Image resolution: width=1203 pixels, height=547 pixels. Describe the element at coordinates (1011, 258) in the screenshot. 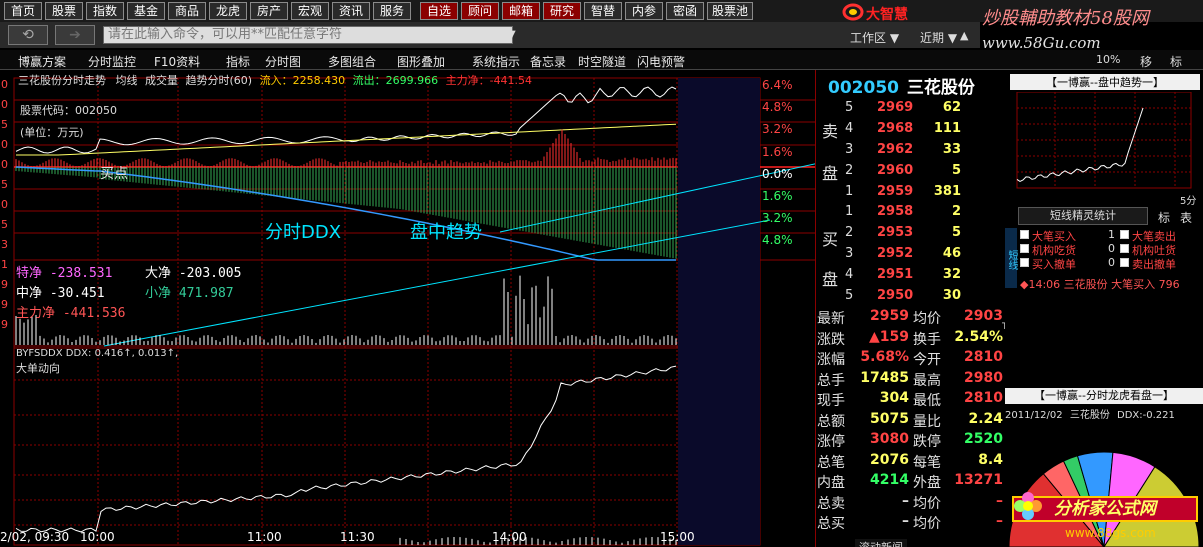

I see `sprite-side-tab: 短线` at that location.